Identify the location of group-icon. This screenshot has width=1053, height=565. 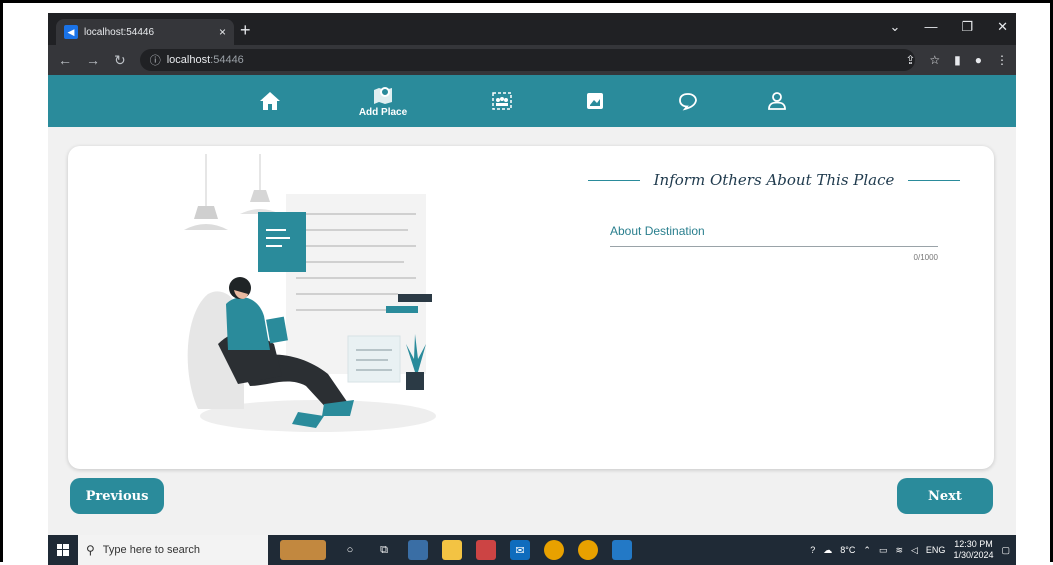
(502, 101).